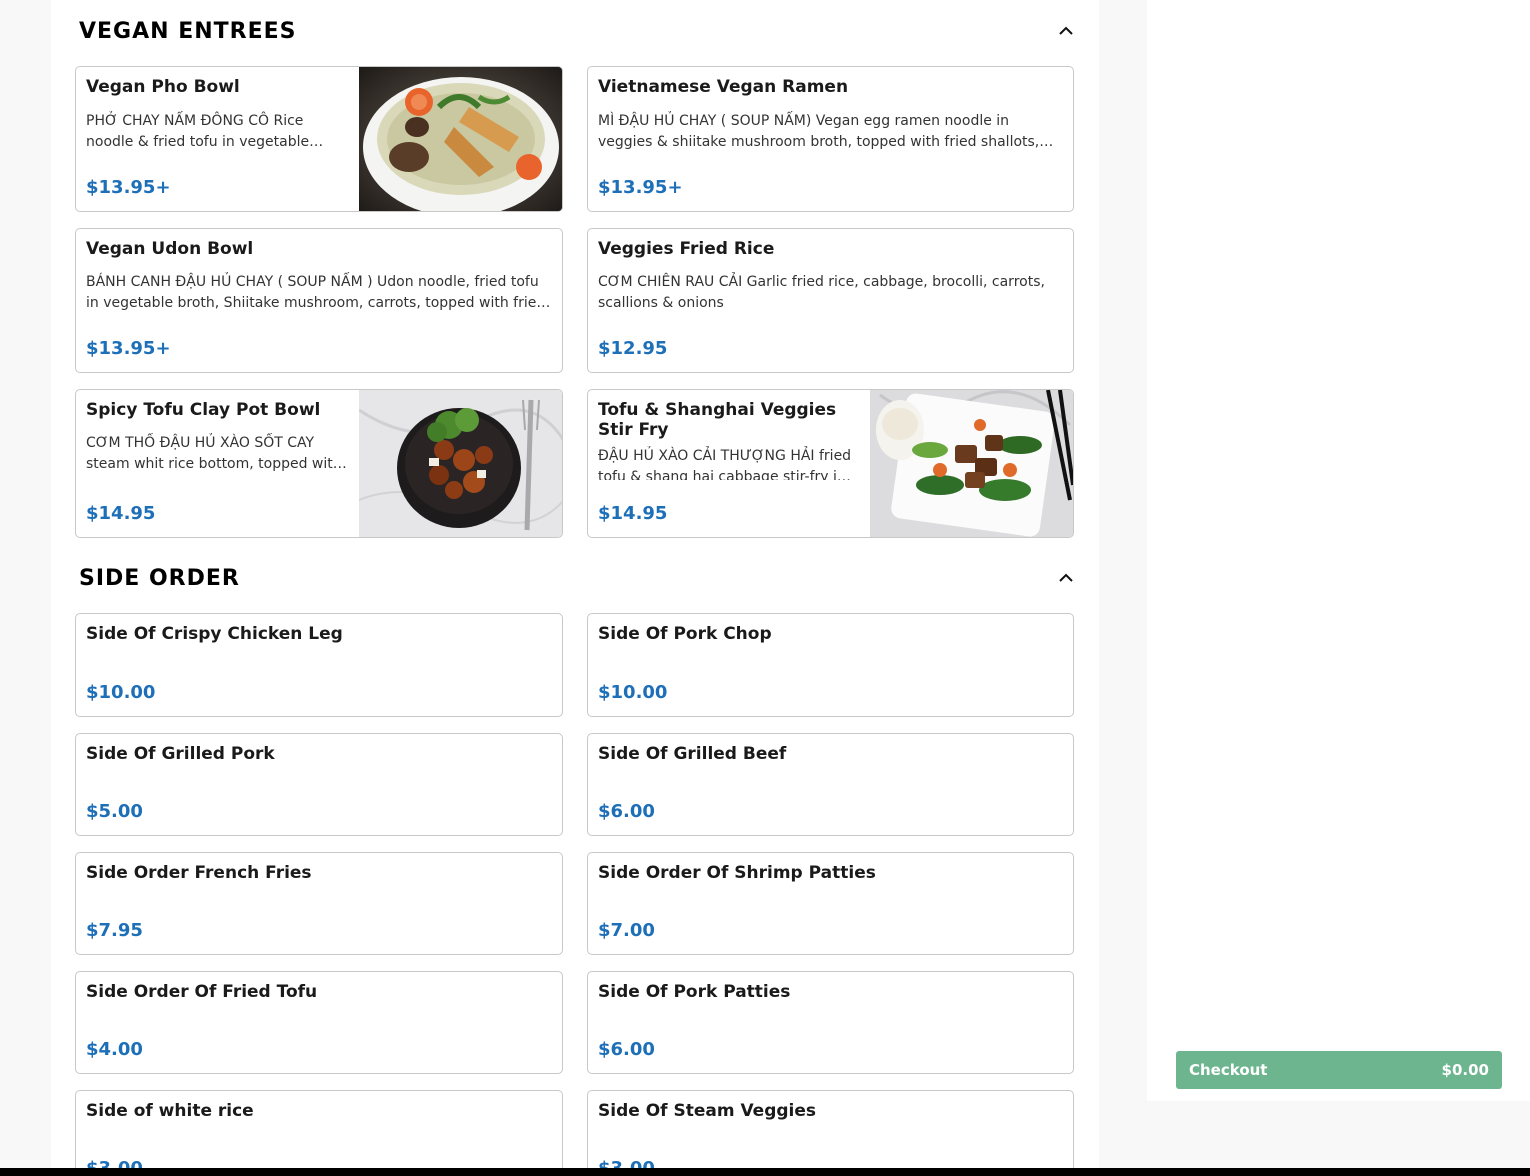 The image size is (1530, 1176). What do you see at coordinates (319, 1129) in the screenshot?
I see `menu-item-card: Side of white rice $3.00` at bounding box center [319, 1129].